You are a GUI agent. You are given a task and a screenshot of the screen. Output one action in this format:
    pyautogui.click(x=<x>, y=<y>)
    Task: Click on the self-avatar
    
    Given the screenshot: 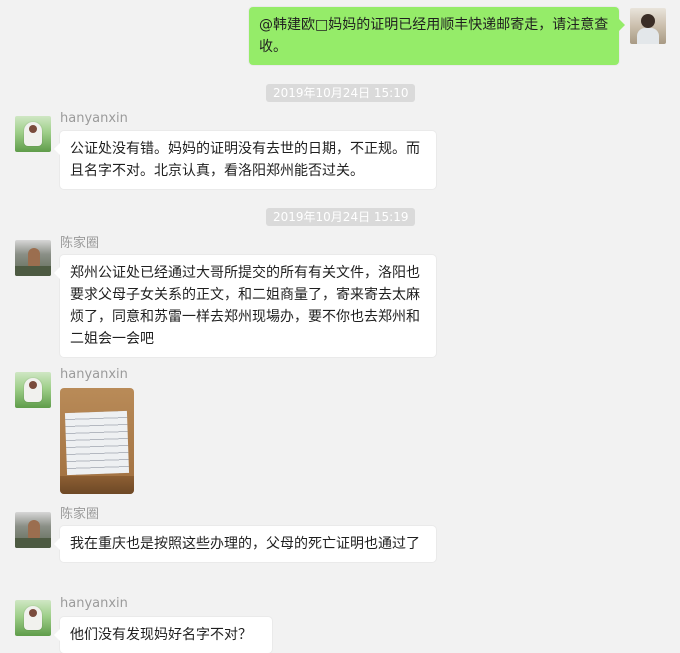 What is the action you would take?
    pyautogui.click(x=648, y=26)
    